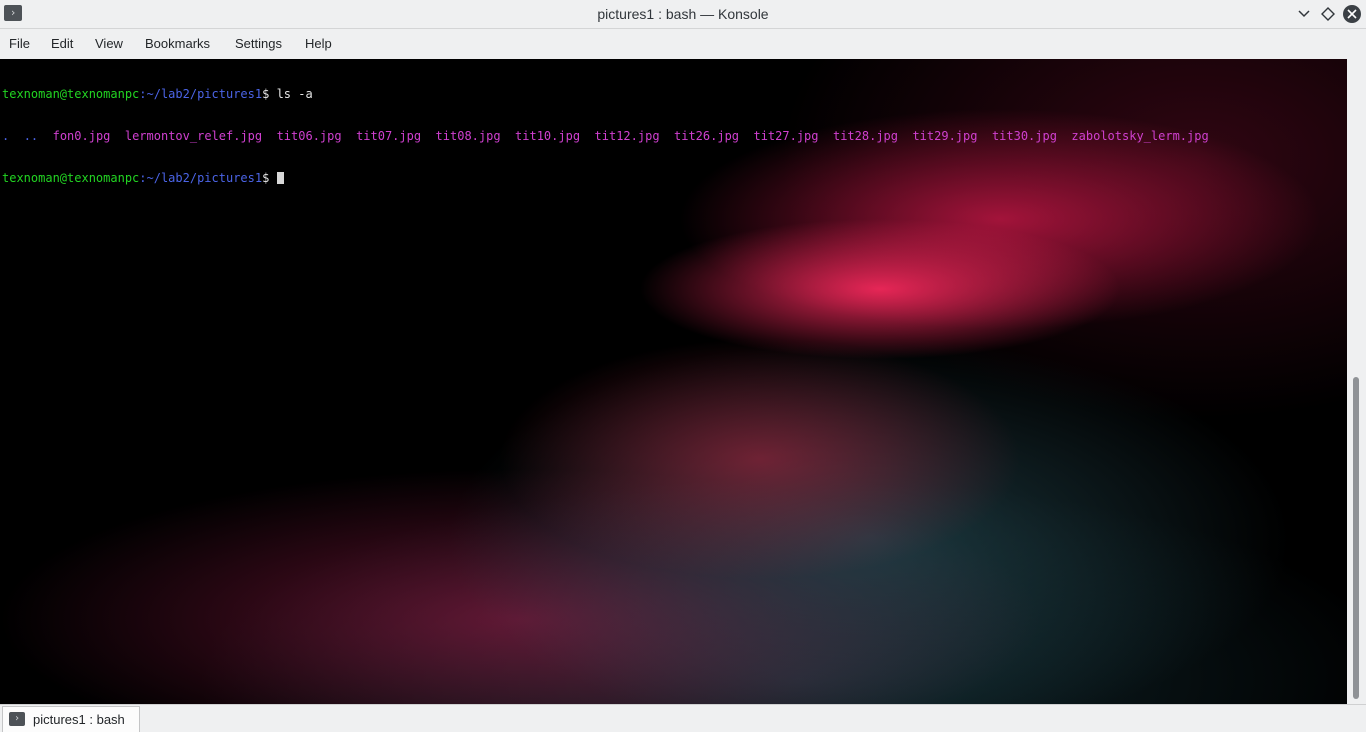 The image size is (1366, 732). What do you see at coordinates (280, 178) in the screenshot?
I see `text-cursor` at bounding box center [280, 178].